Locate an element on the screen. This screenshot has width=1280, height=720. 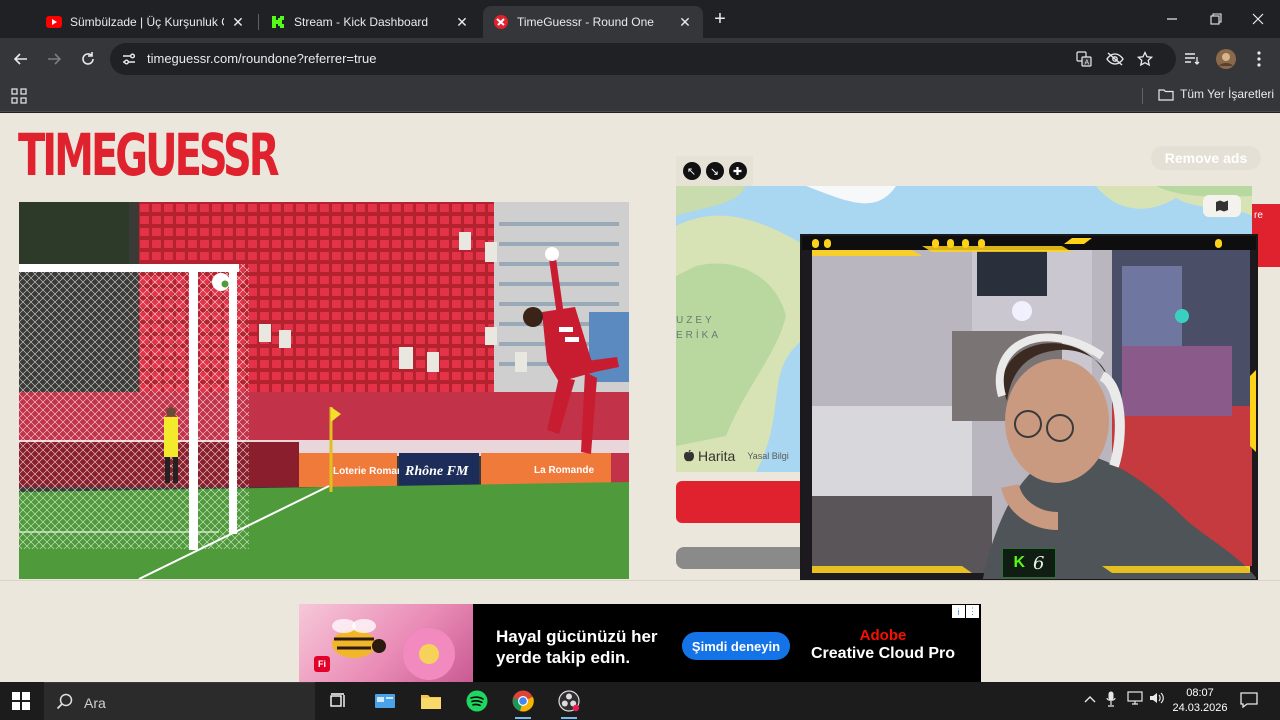
map-label-line1: UZEY is located at coordinates (695, 320).